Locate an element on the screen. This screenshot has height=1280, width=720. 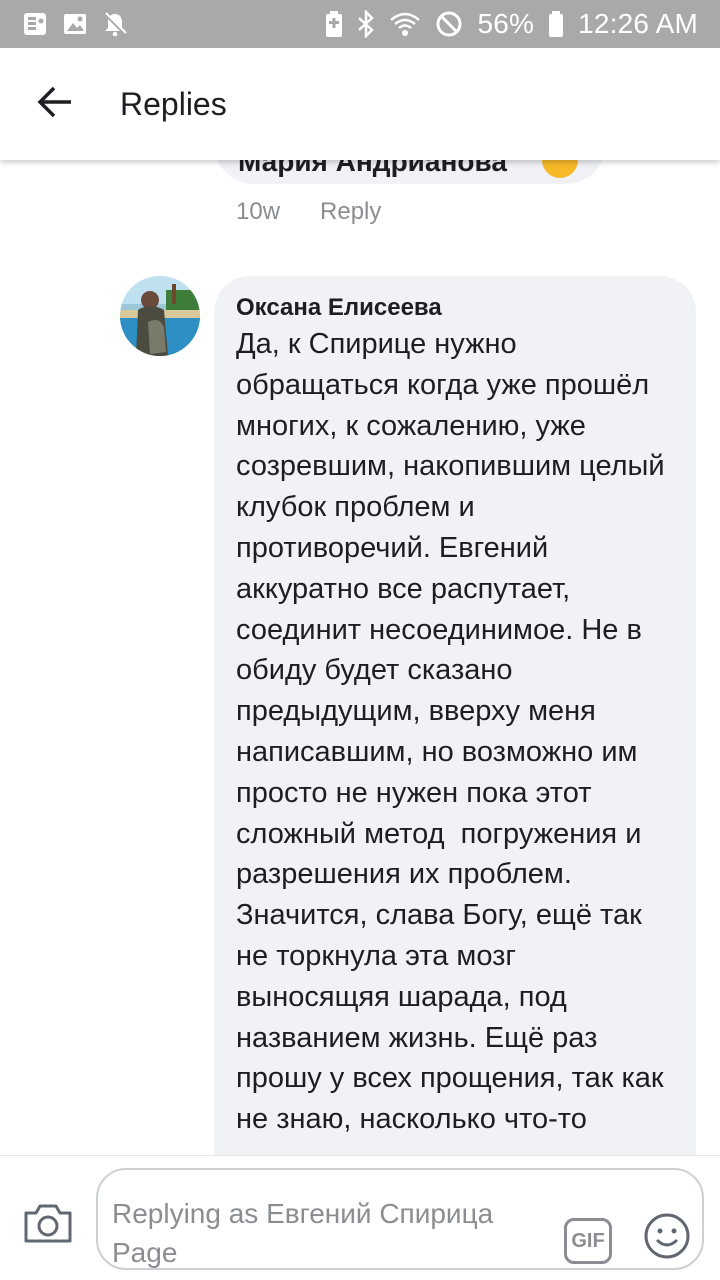
reply-input-placeholder: Replying as Евгений Спирица Page is located at coordinates (303, 1233).